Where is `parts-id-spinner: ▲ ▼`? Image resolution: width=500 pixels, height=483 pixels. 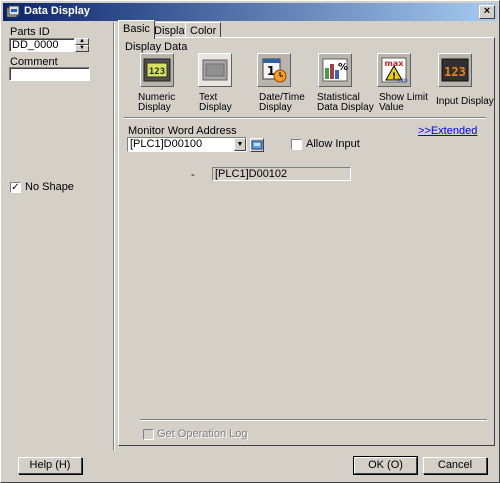
parts-id-spinner: ▲ ▼ is located at coordinates (82, 45).